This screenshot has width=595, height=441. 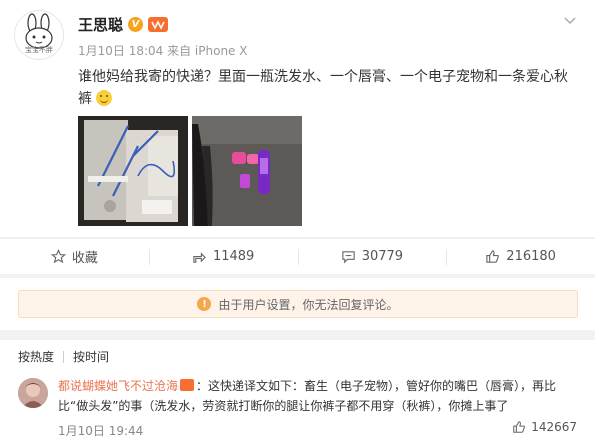 What do you see at coordinates (118, 386) in the screenshot?
I see `commenter-name: 都说蝴蝶她飞不过沧海` at bounding box center [118, 386].